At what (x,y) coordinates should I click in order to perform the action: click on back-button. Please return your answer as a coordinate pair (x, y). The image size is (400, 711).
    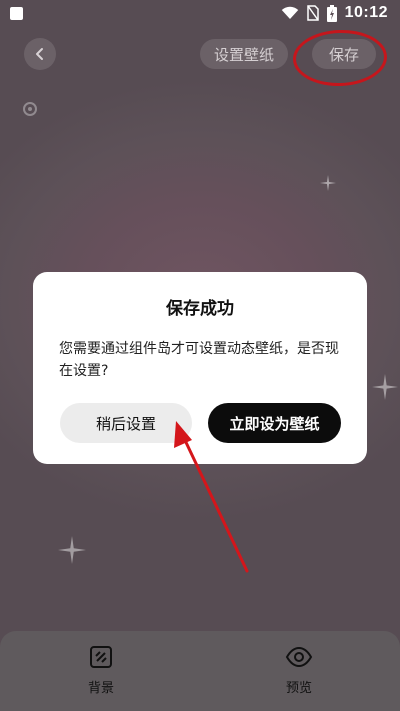
    Looking at the image, I should click on (40, 54).